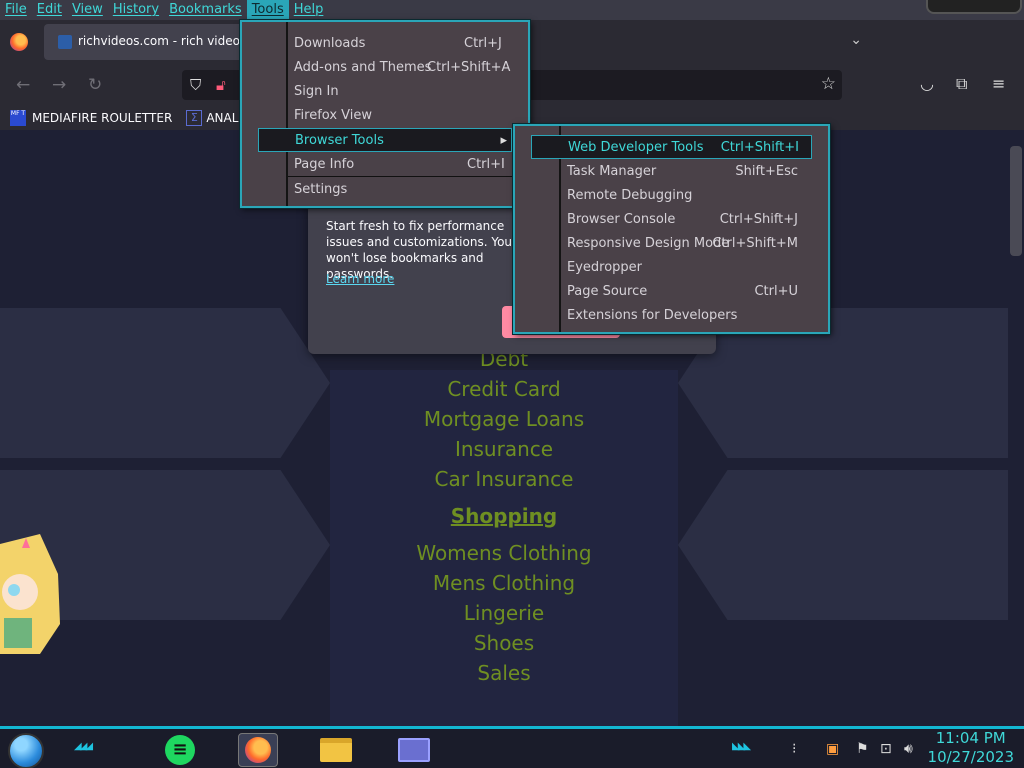  Describe the element at coordinates (168, 41) in the screenshot. I see `tab-title: richvideos.com - rich videos R` at that location.